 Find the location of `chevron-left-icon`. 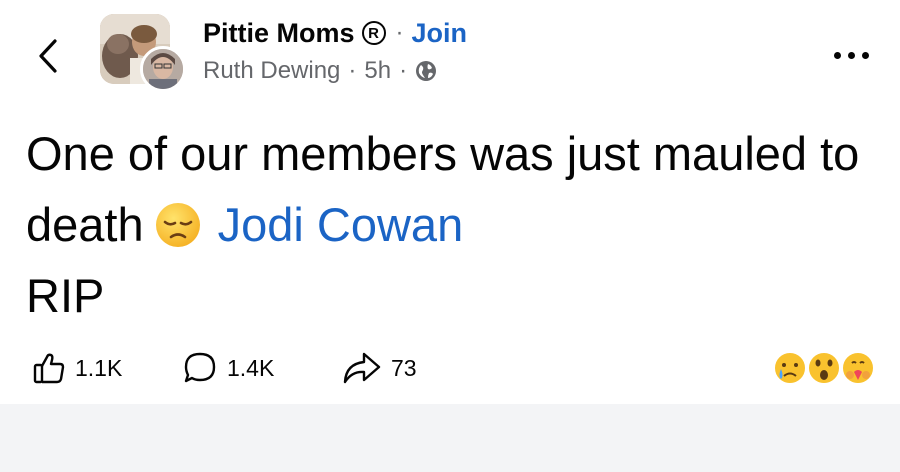

chevron-left-icon is located at coordinates (48, 56).